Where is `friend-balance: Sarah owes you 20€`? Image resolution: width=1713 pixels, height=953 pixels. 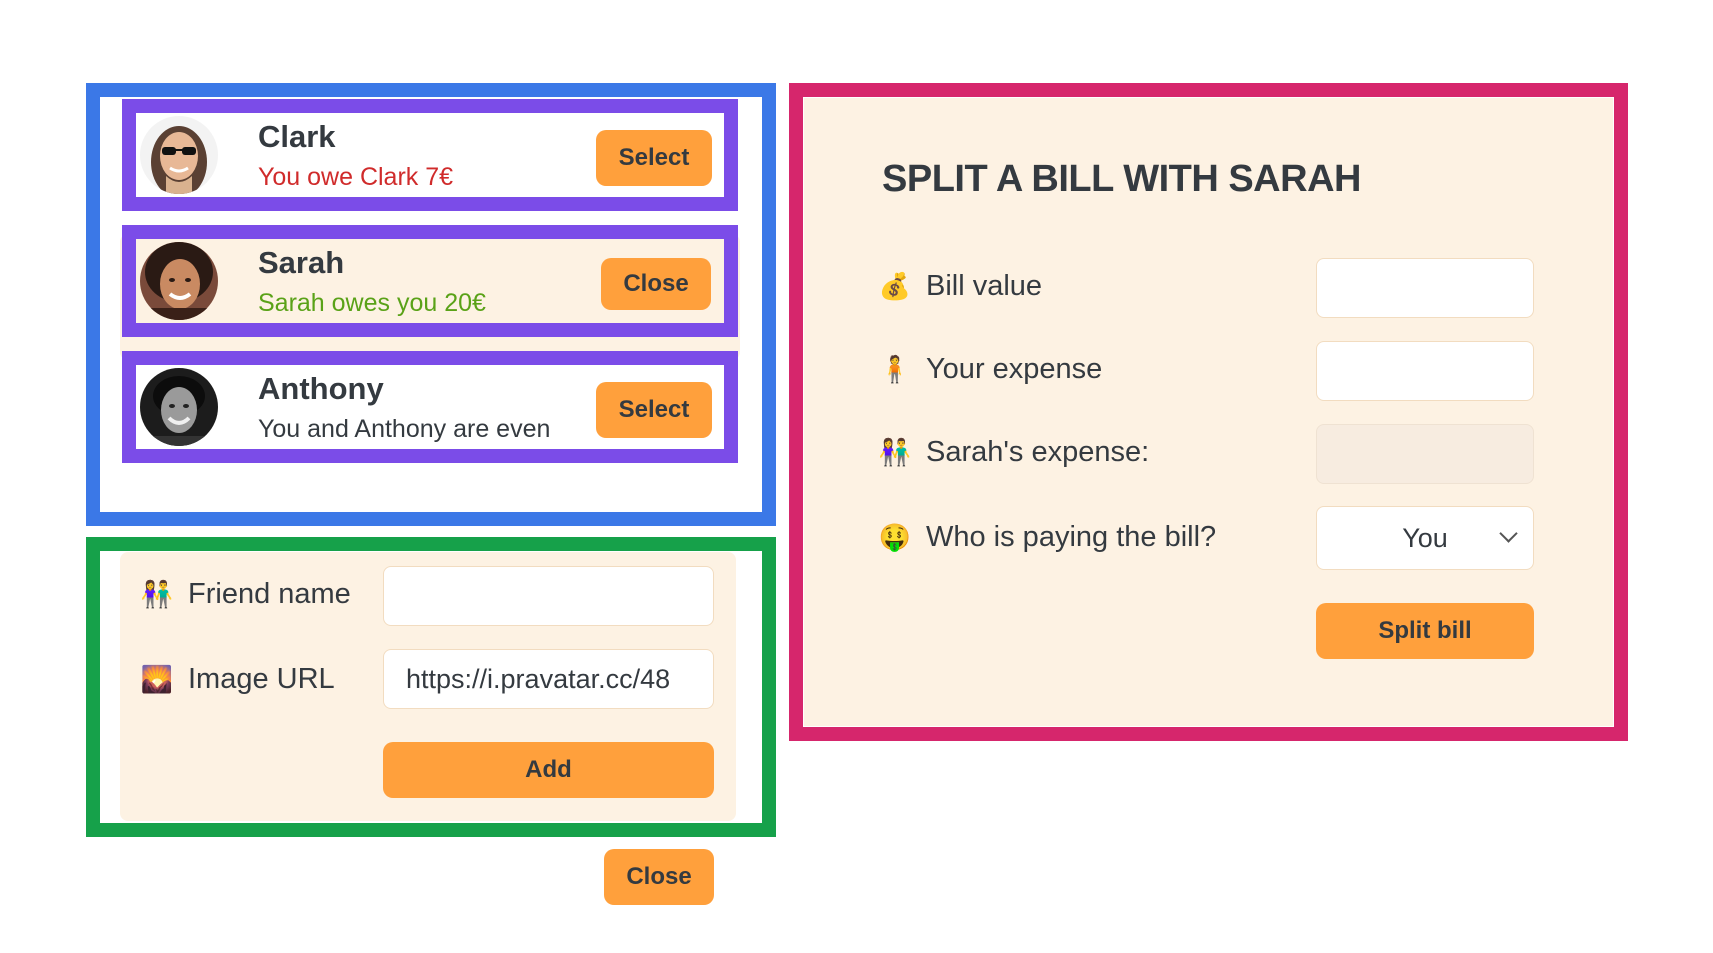
friend-balance: Sarah owes you 20€ is located at coordinates (372, 303).